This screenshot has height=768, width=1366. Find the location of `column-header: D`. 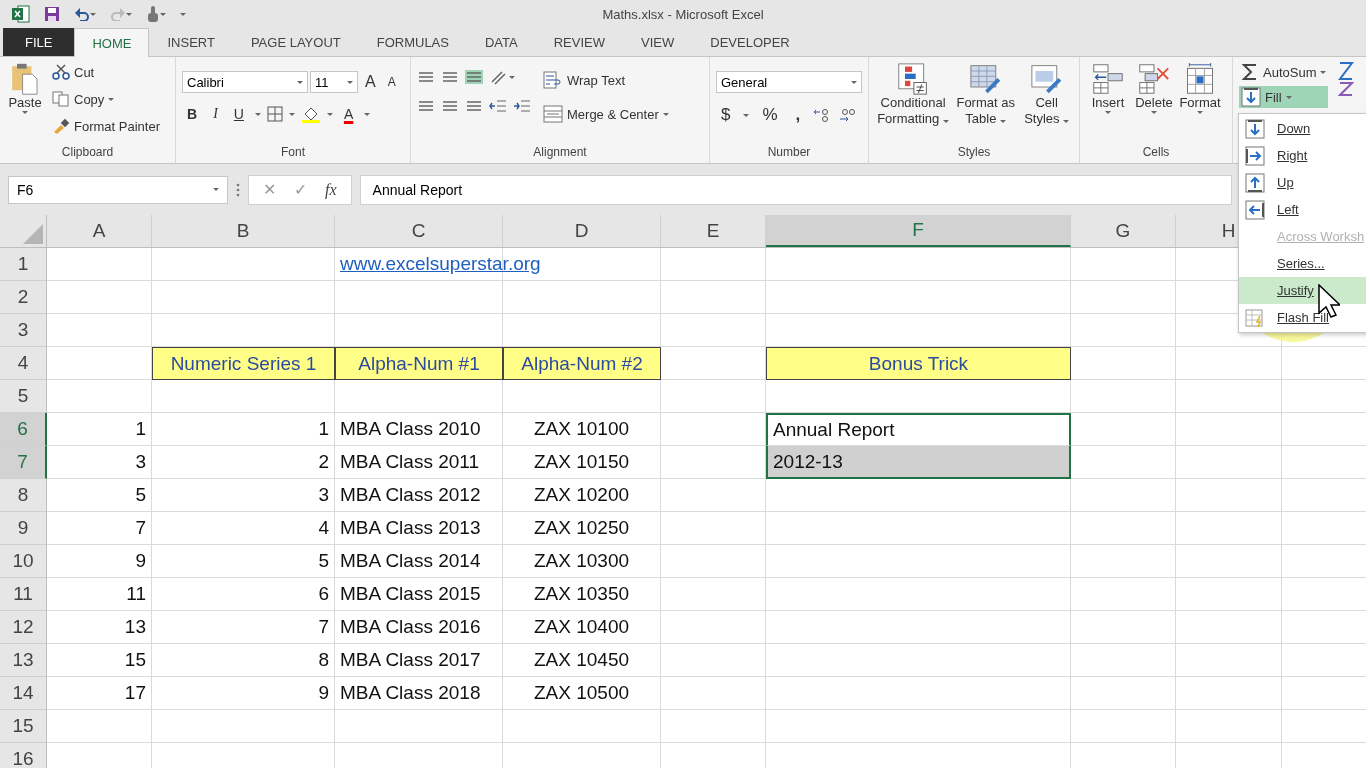

column-header: D is located at coordinates (582, 231).